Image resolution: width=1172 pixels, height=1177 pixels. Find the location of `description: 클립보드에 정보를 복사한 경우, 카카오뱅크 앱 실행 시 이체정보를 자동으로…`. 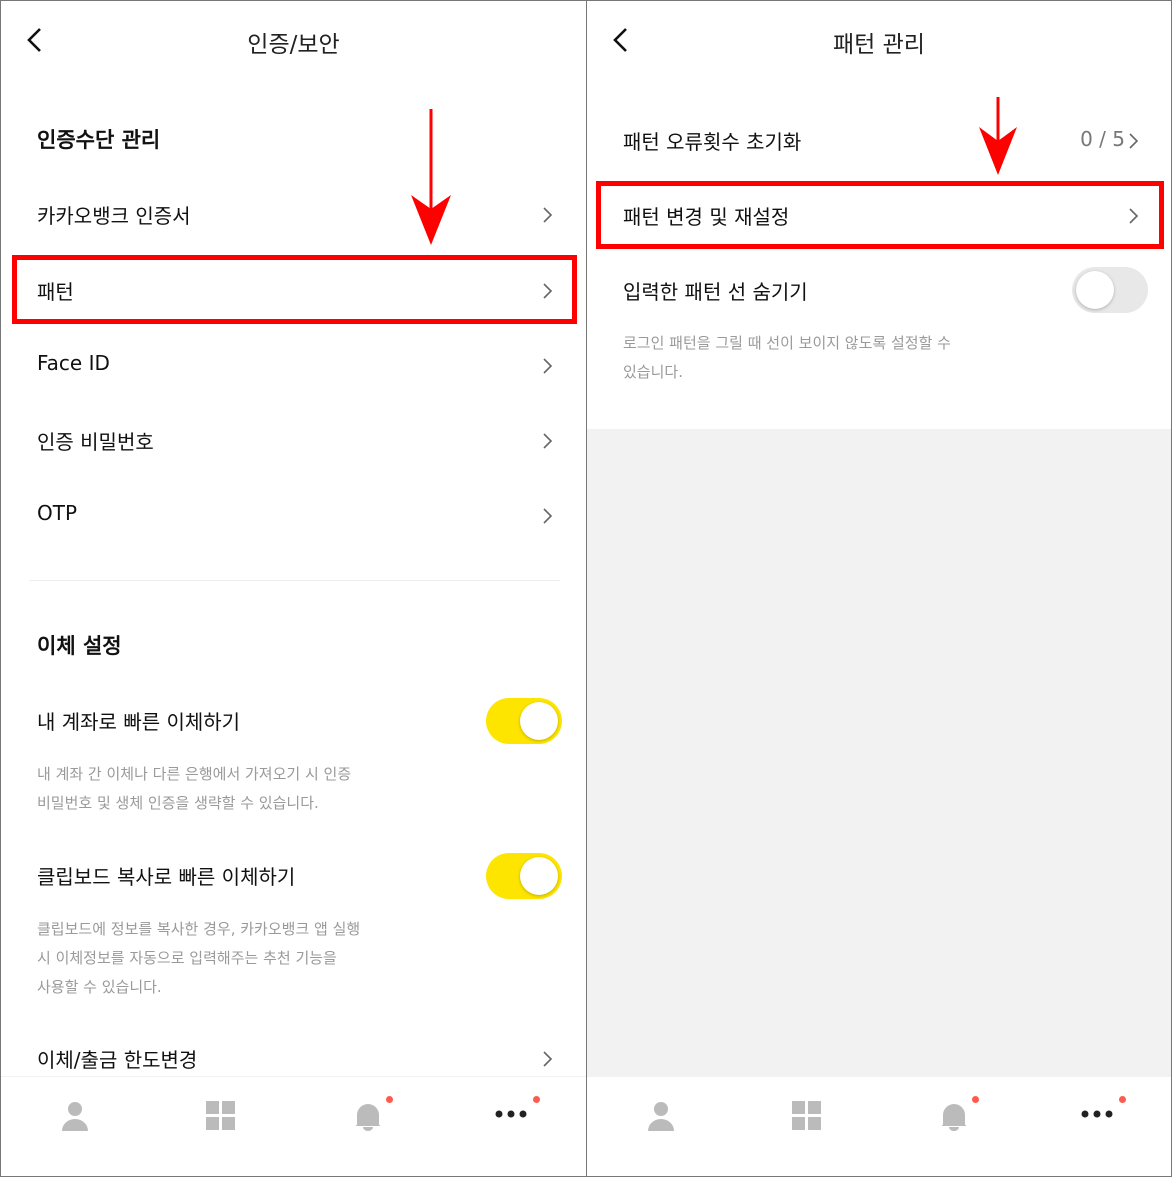

description: 클립보드에 정보를 복사한 경우, 카카오뱅크 앱 실행 시 이체정보를 자동으로… is located at coordinates (199, 958).